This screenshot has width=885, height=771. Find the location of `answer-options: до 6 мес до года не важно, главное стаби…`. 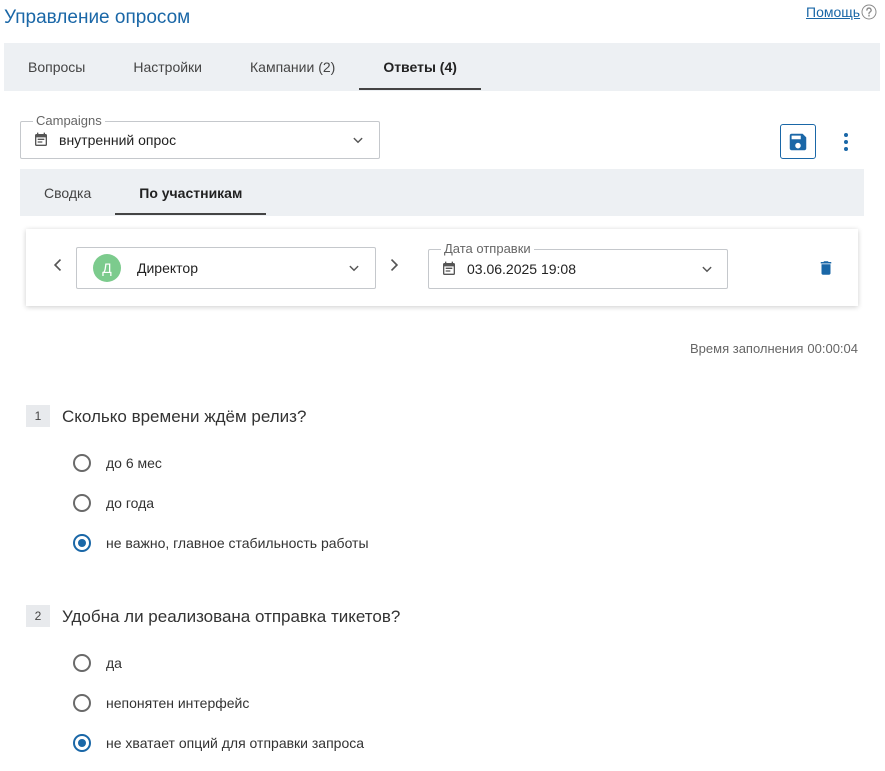

answer-options: до 6 мес до года не важно, главное стаби… is located at coordinates (184, 503).